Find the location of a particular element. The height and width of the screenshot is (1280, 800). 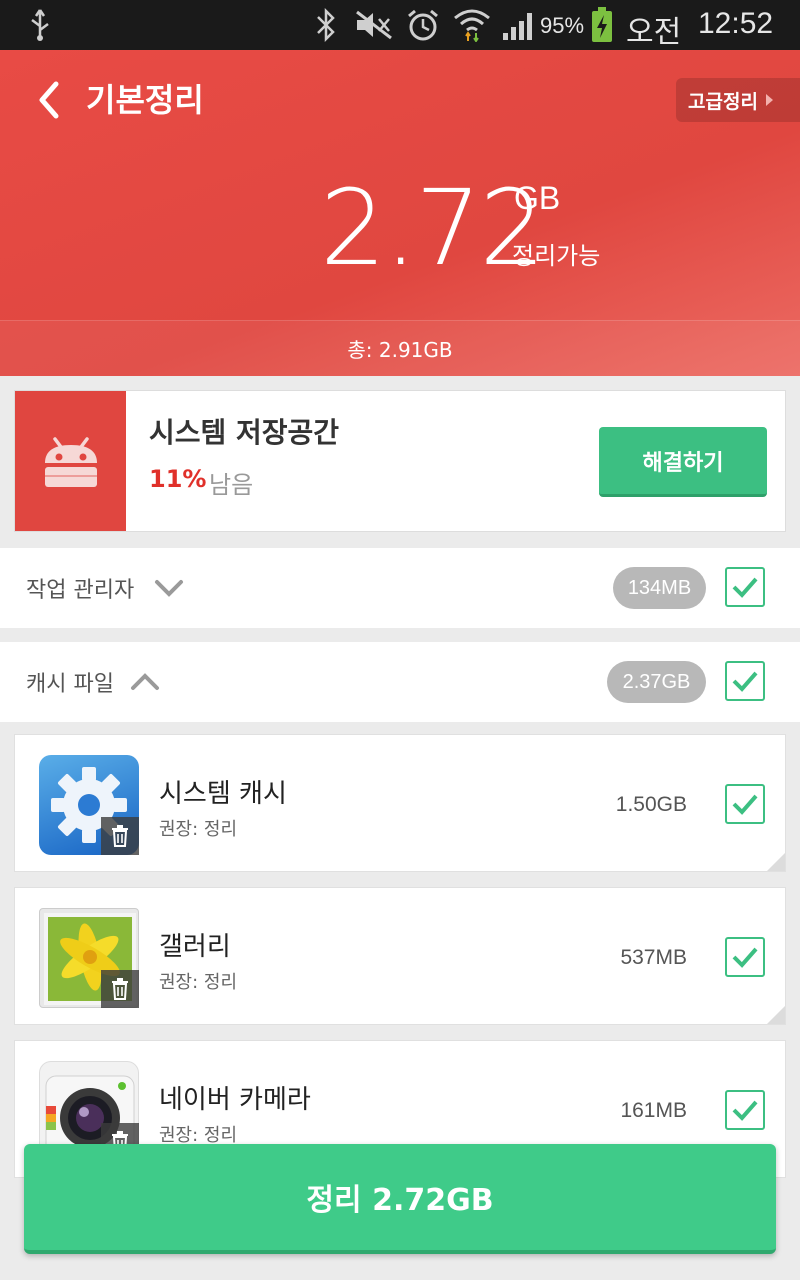

advanced-clean-button: 고급정리 is located at coordinates (738, 100).